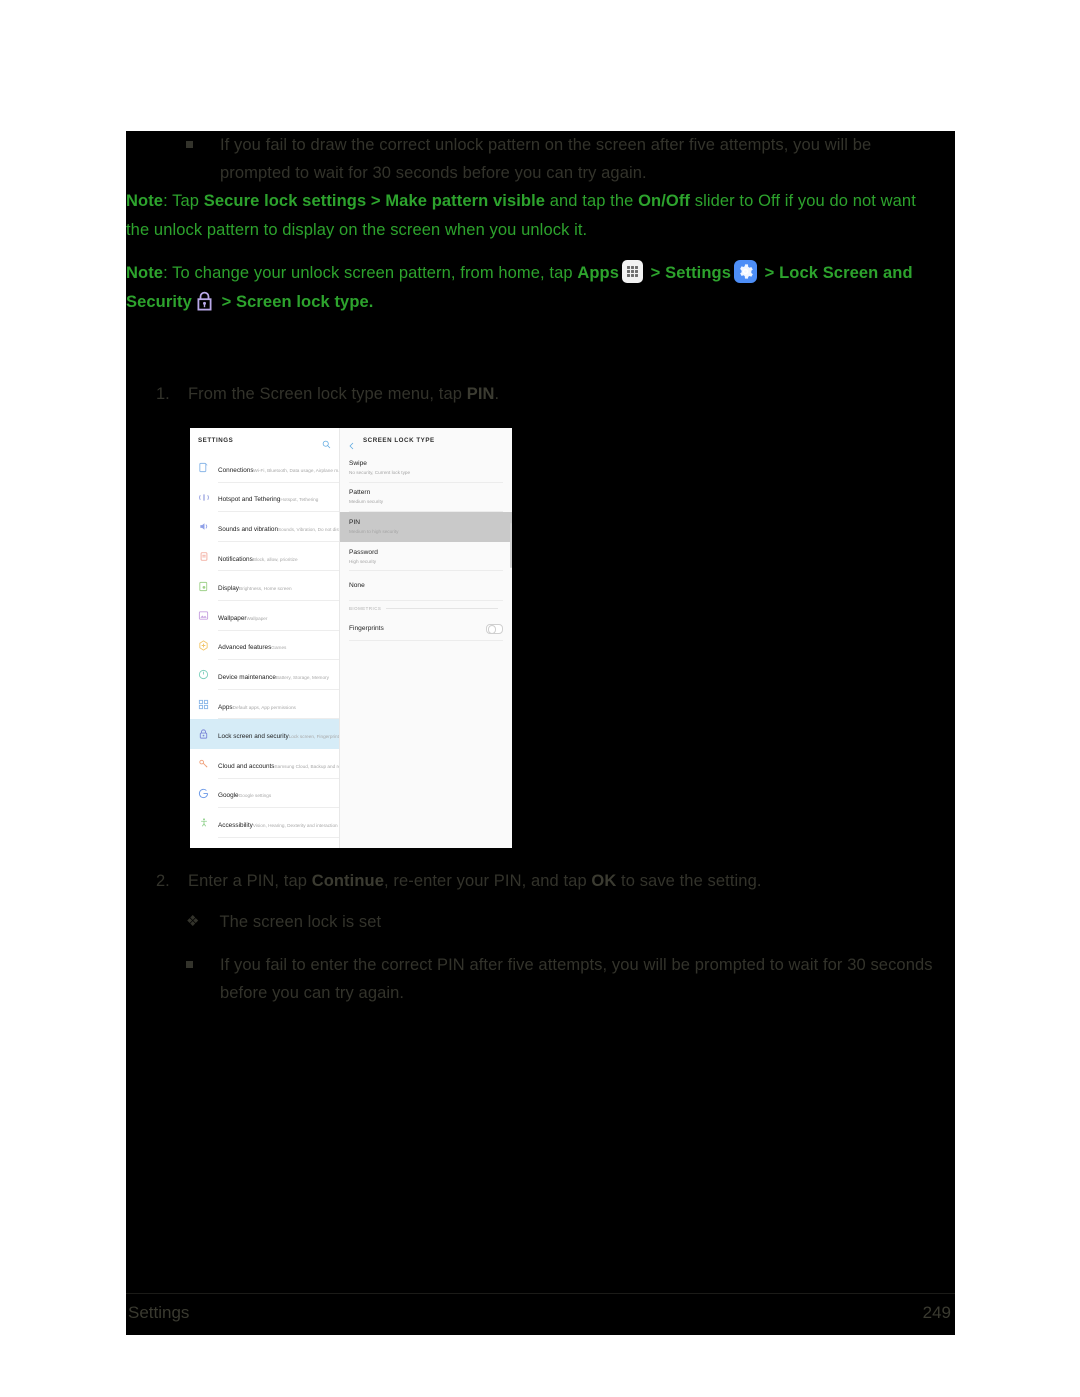 This screenshot has width=1080, height=1397. I want to click on sidebar-item-apps: AppsDefault apps, App permissions, so click(264, 705).